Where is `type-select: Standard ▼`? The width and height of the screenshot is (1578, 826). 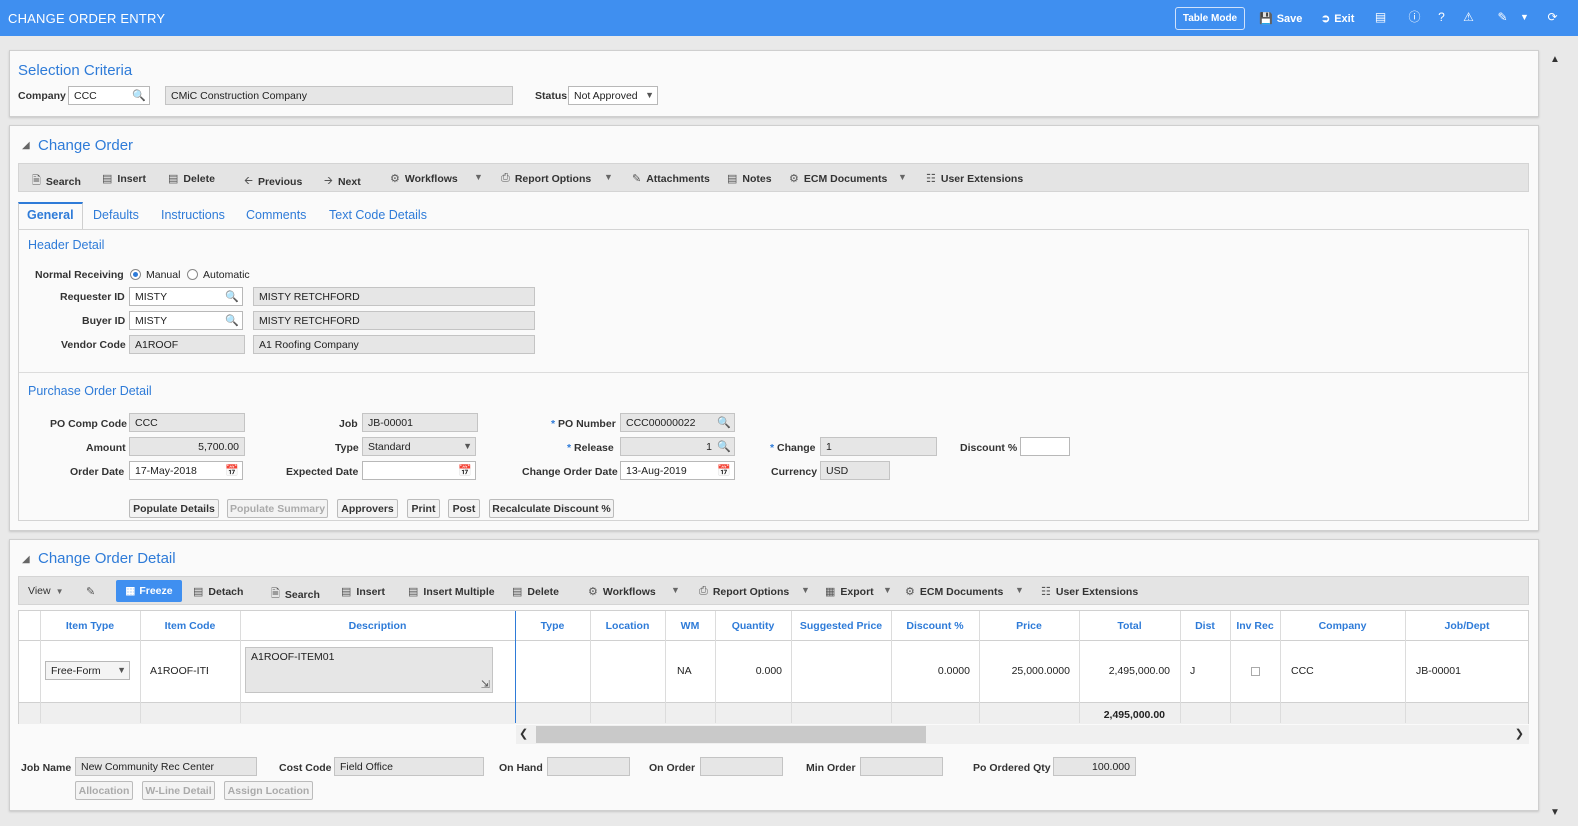
type-select: Standard ▼ is located at coordinates (419, 446).